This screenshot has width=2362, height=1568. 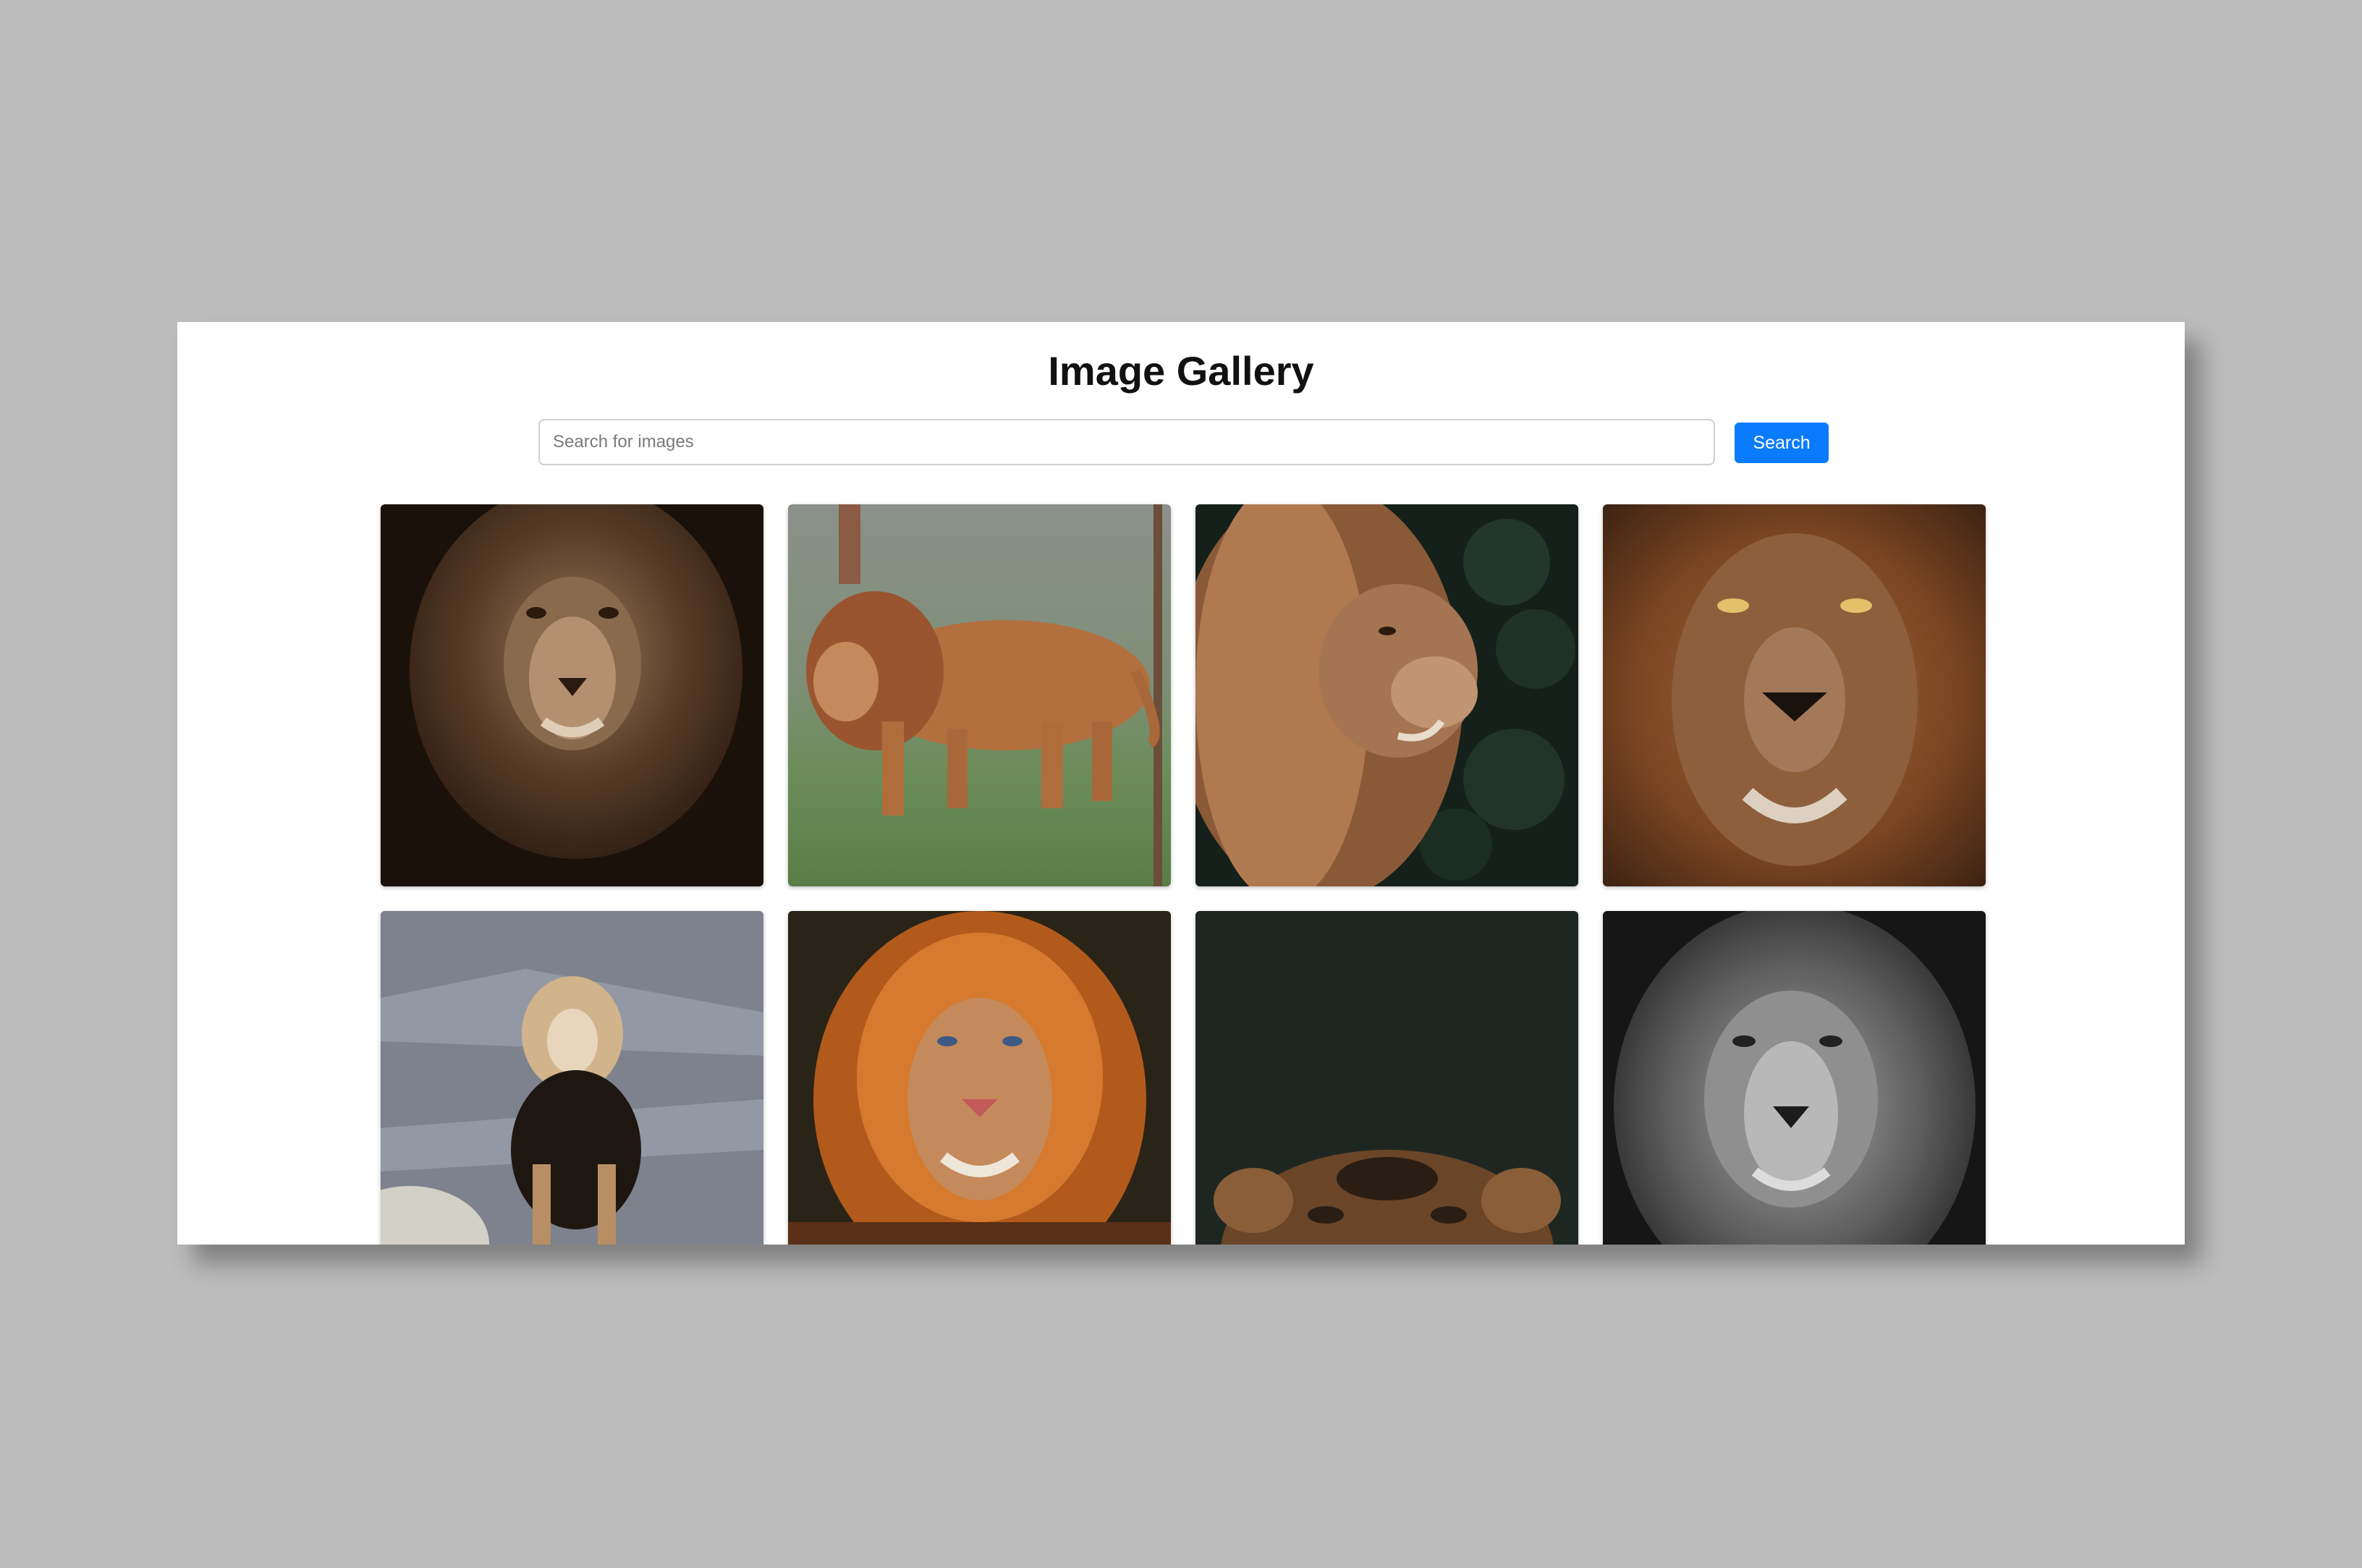 I want to click on search-input, so click(x=1126, y=442).